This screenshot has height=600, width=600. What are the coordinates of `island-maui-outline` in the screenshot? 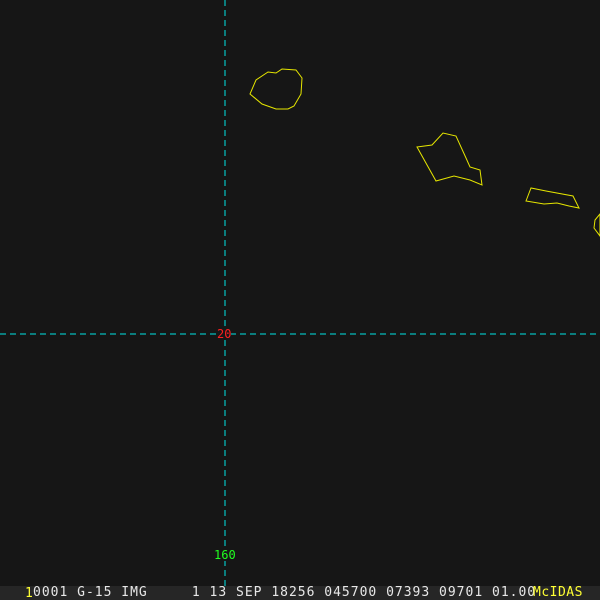 It's located at (596, 225).